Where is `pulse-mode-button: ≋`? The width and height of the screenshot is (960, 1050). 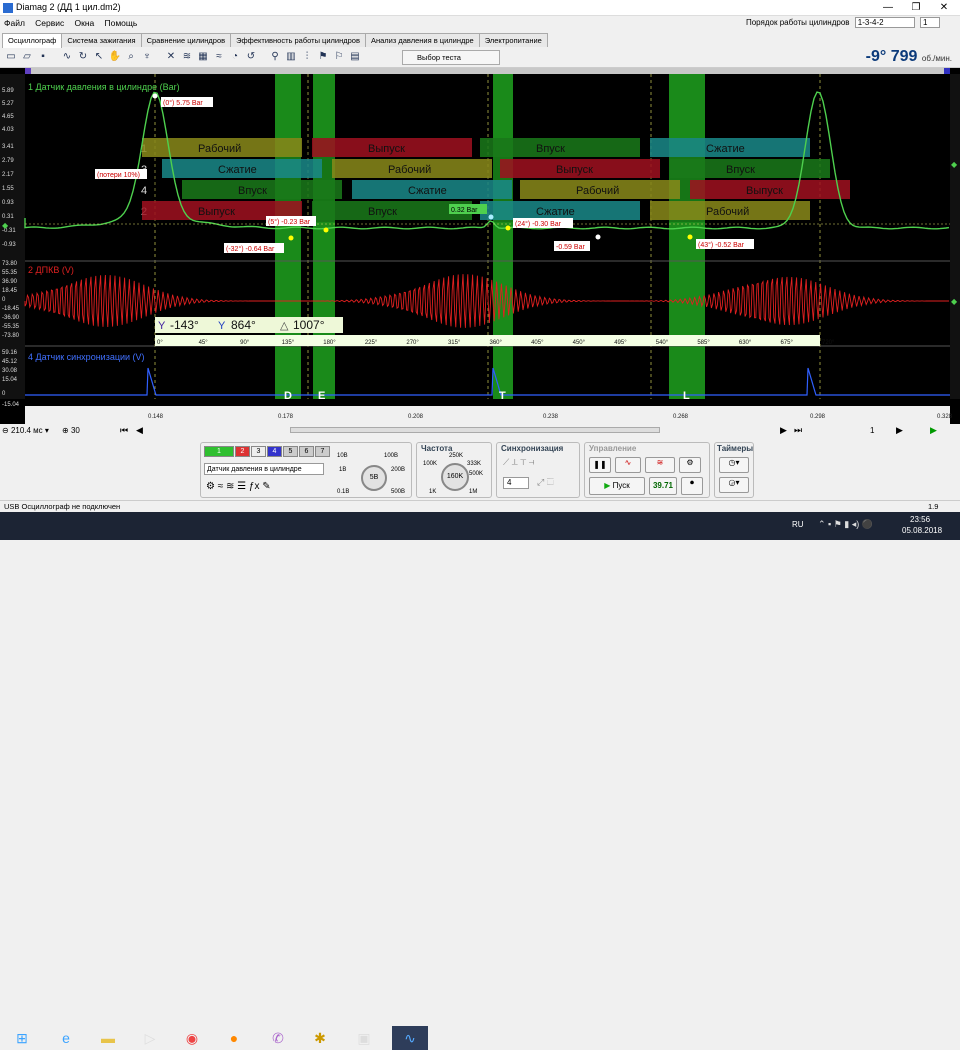 pulse-mode-button: ≋ is located at coordinates (660, 465).